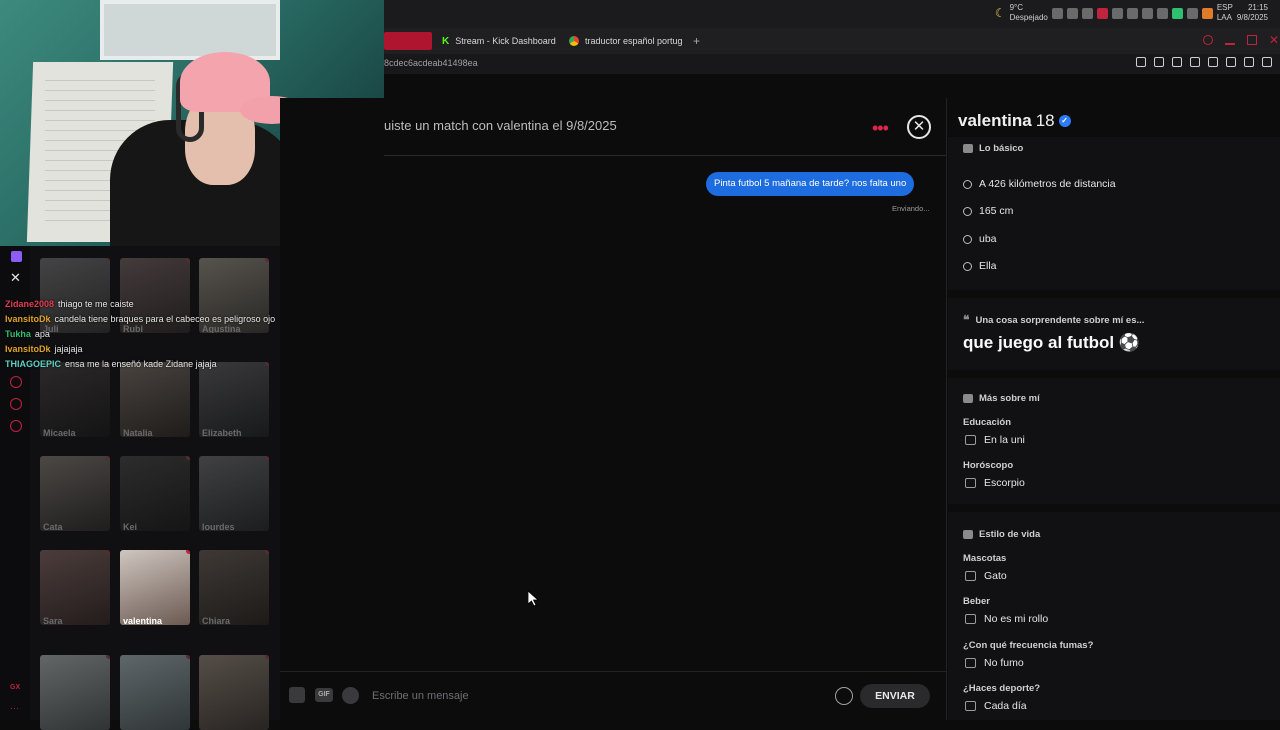  I want to click on chat-bubble-icon, so click(16, 404).